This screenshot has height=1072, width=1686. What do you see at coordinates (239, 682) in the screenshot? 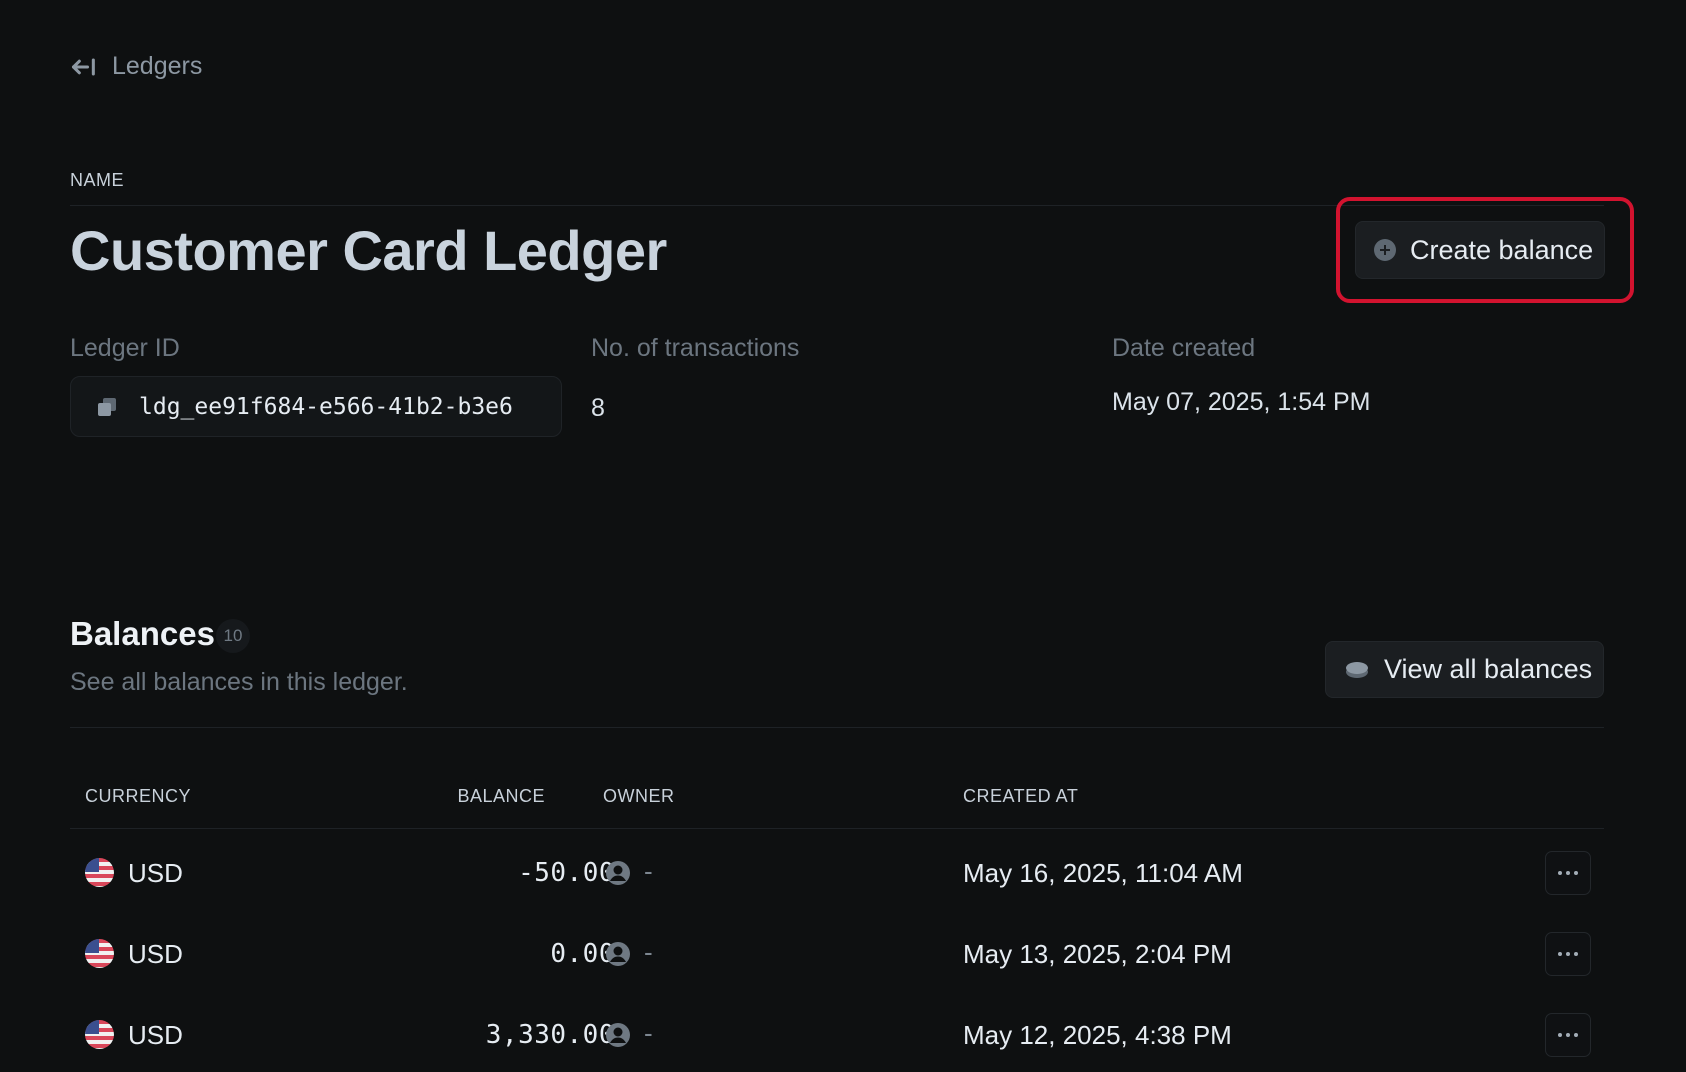
I see `balances-subtitle: See all balances in this ledger.` at bounding box center [239, 682].